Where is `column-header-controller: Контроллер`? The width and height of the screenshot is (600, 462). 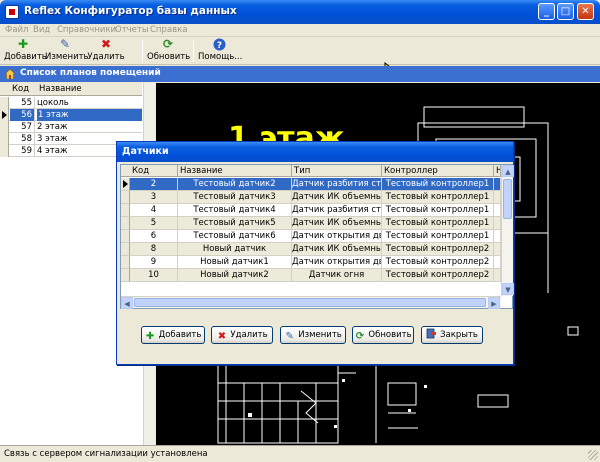 column-header-controller: Контроллер is located at coordinates (438, 171).